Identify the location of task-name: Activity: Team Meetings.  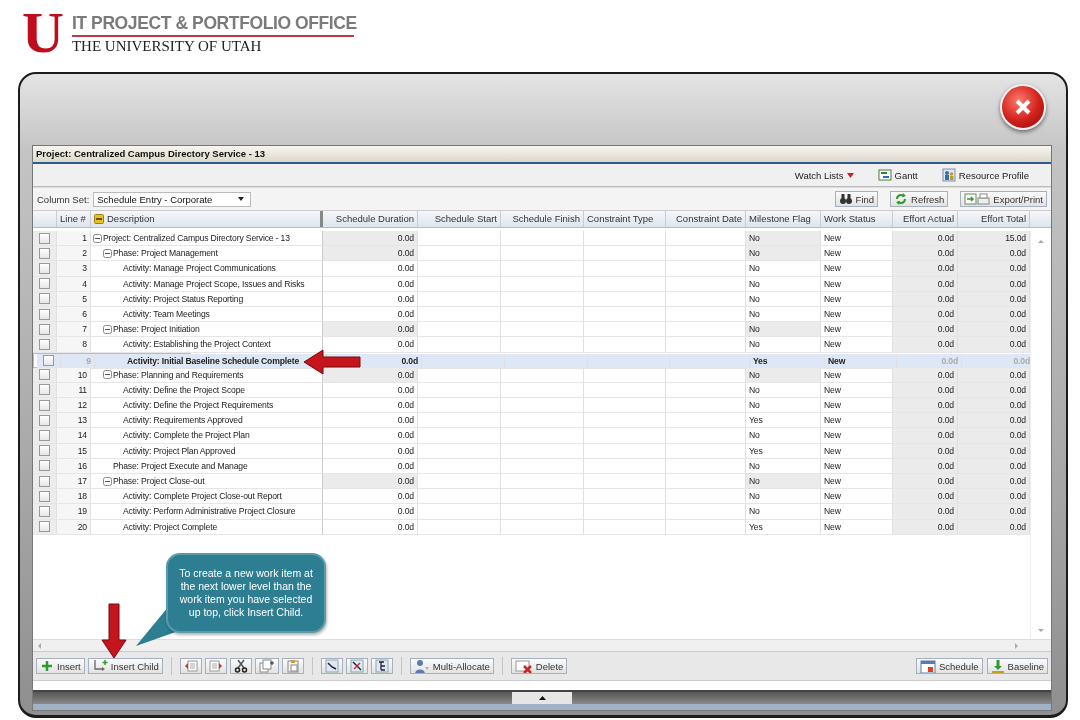
(166, 314).